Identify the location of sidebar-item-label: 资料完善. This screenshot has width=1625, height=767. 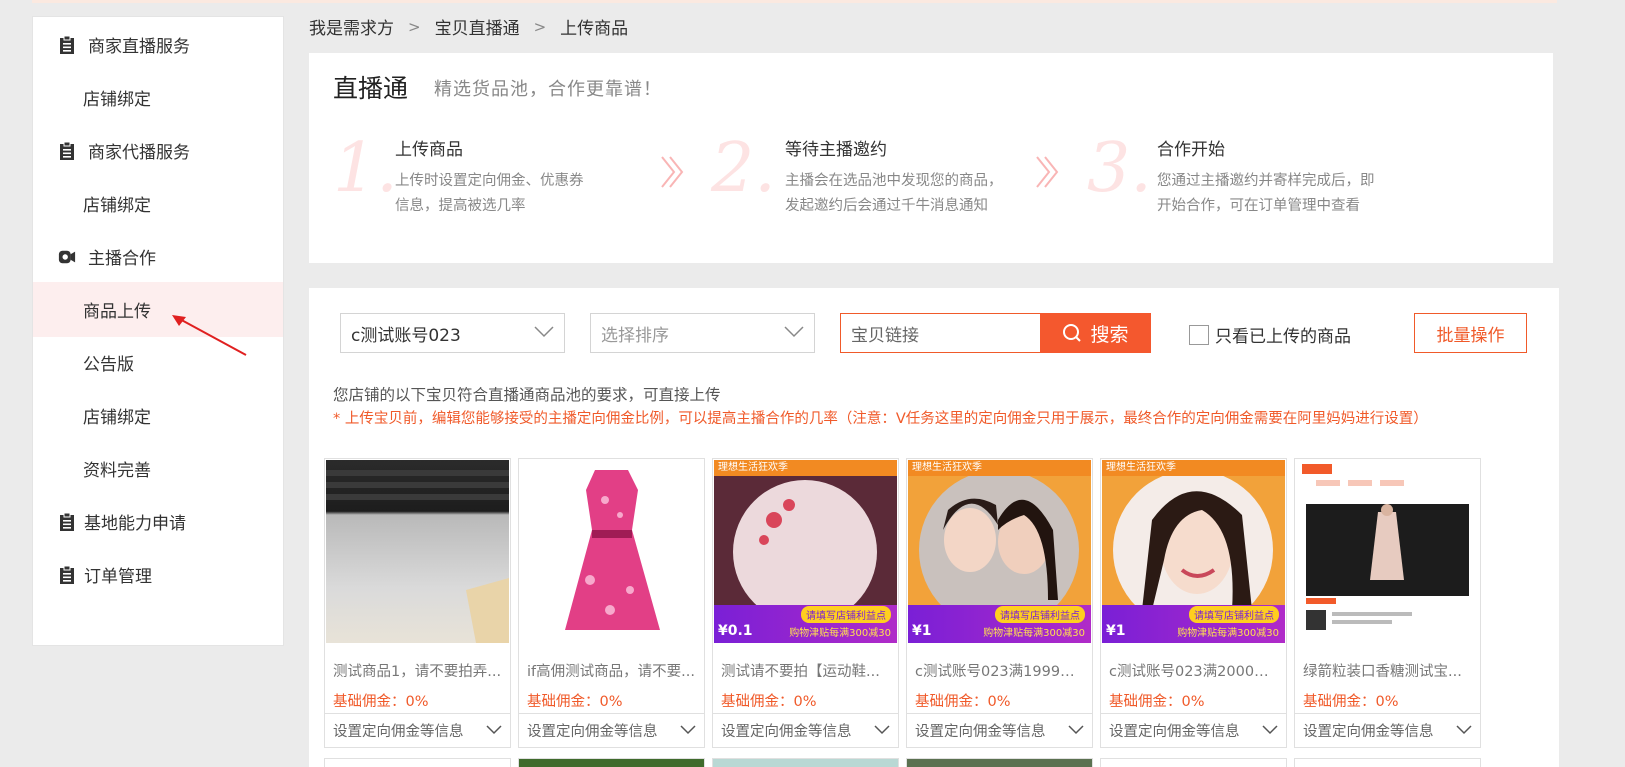
(117, 471).